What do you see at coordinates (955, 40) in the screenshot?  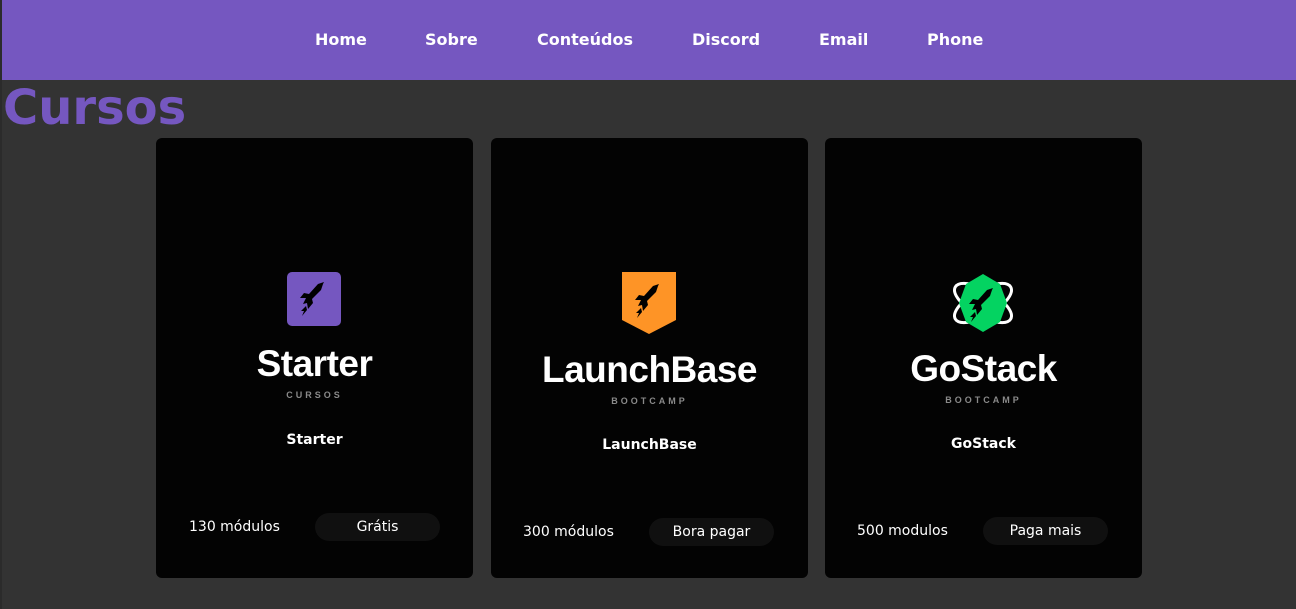 I see `nav-link-phone: Phone` at bounding box center [955, 40].